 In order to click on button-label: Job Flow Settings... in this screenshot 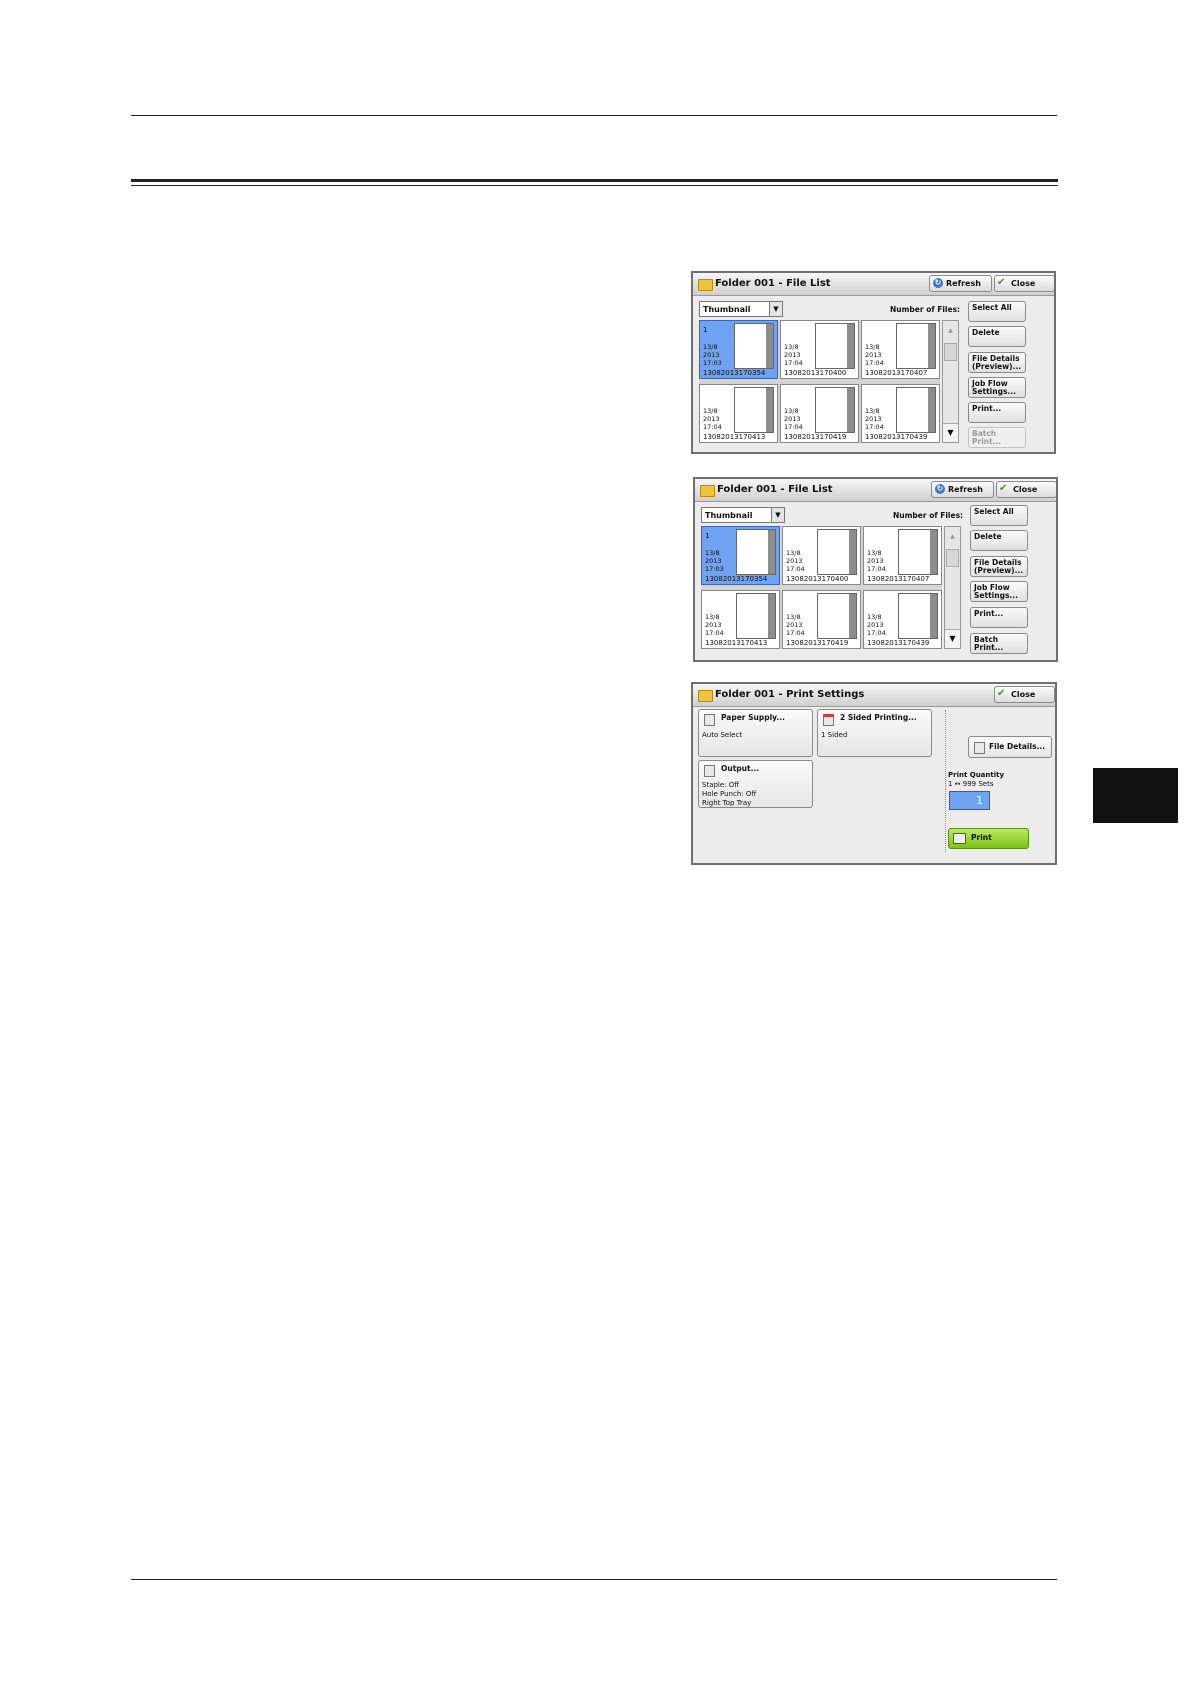, I will do `click(996, 591)`.